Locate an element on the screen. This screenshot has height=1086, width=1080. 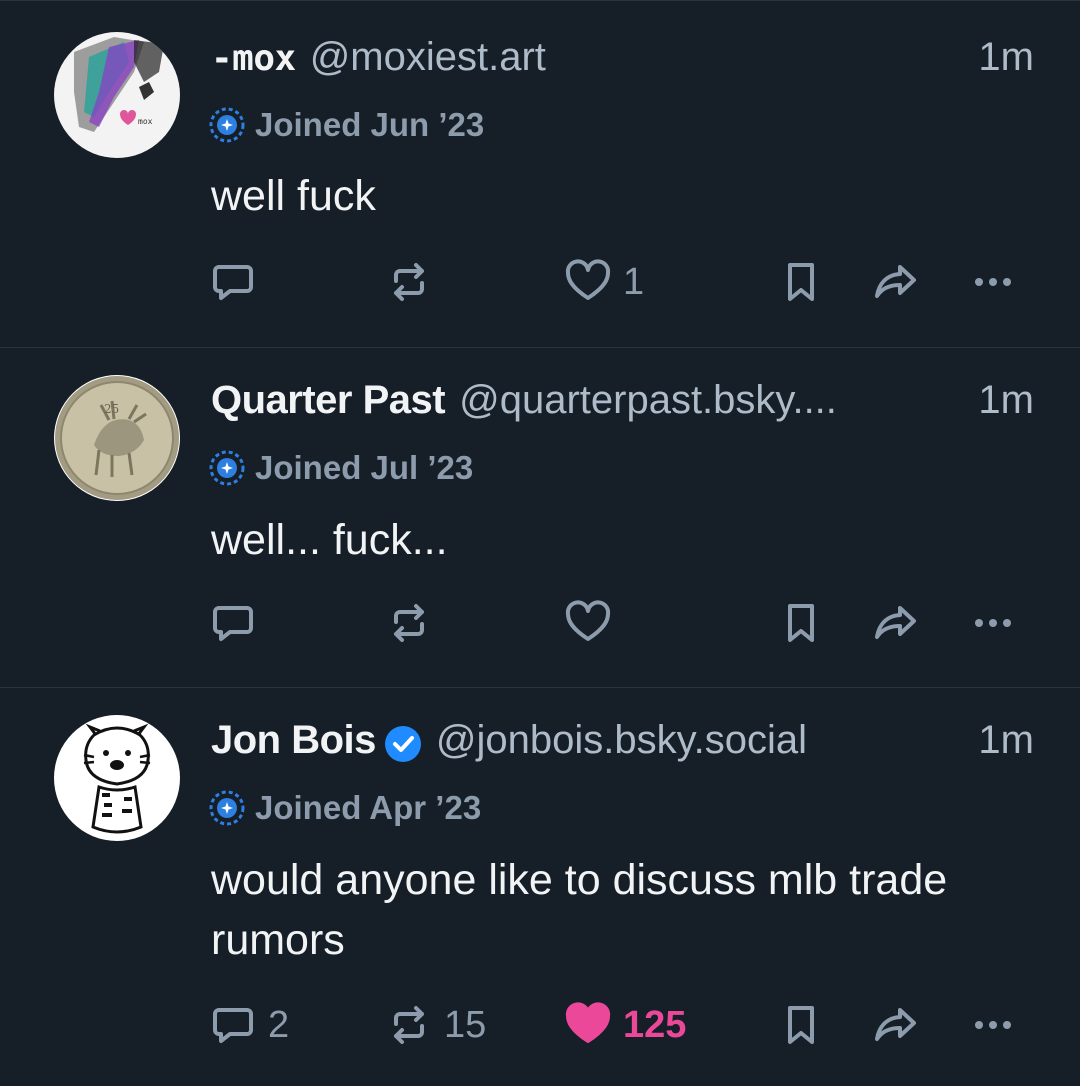
joined-label: Joined Apr ’23 is located at coordinates (345, 808).